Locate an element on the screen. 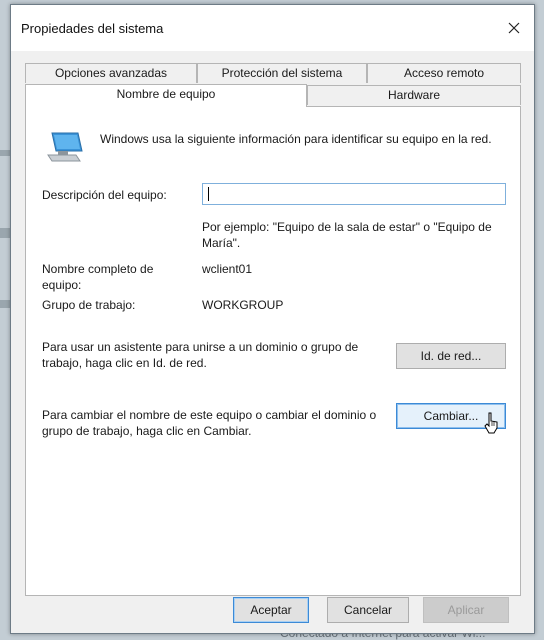 This screenshot has width=544, height=640. computer-description-input is located at coordinates (354, 194).